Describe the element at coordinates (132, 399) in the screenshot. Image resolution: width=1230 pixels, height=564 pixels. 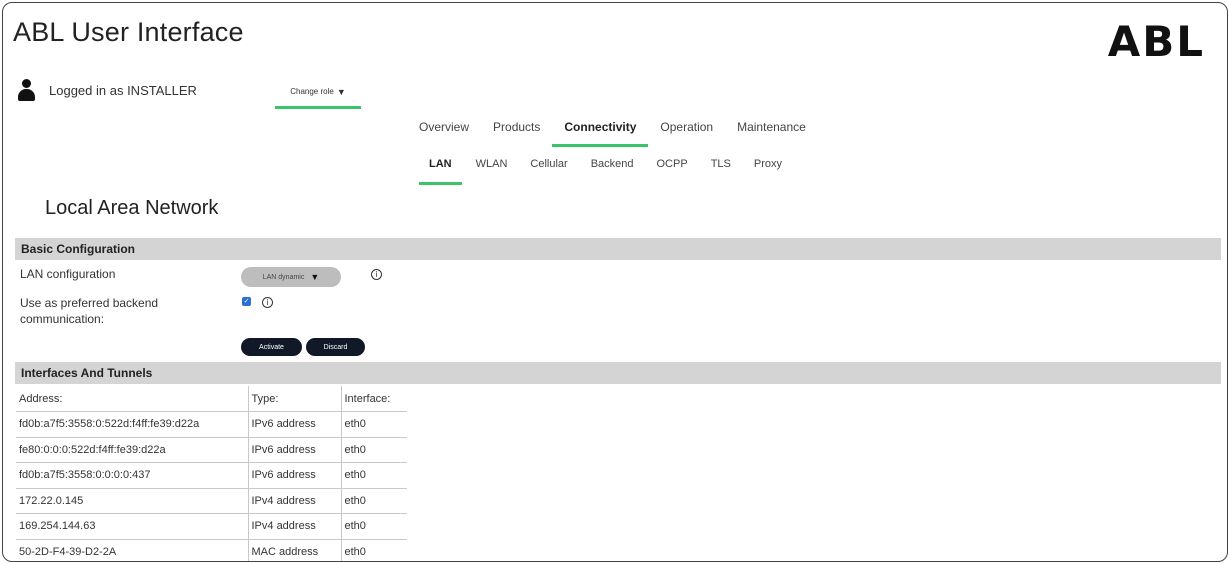
I see `column-header-address: Address:` at that location.